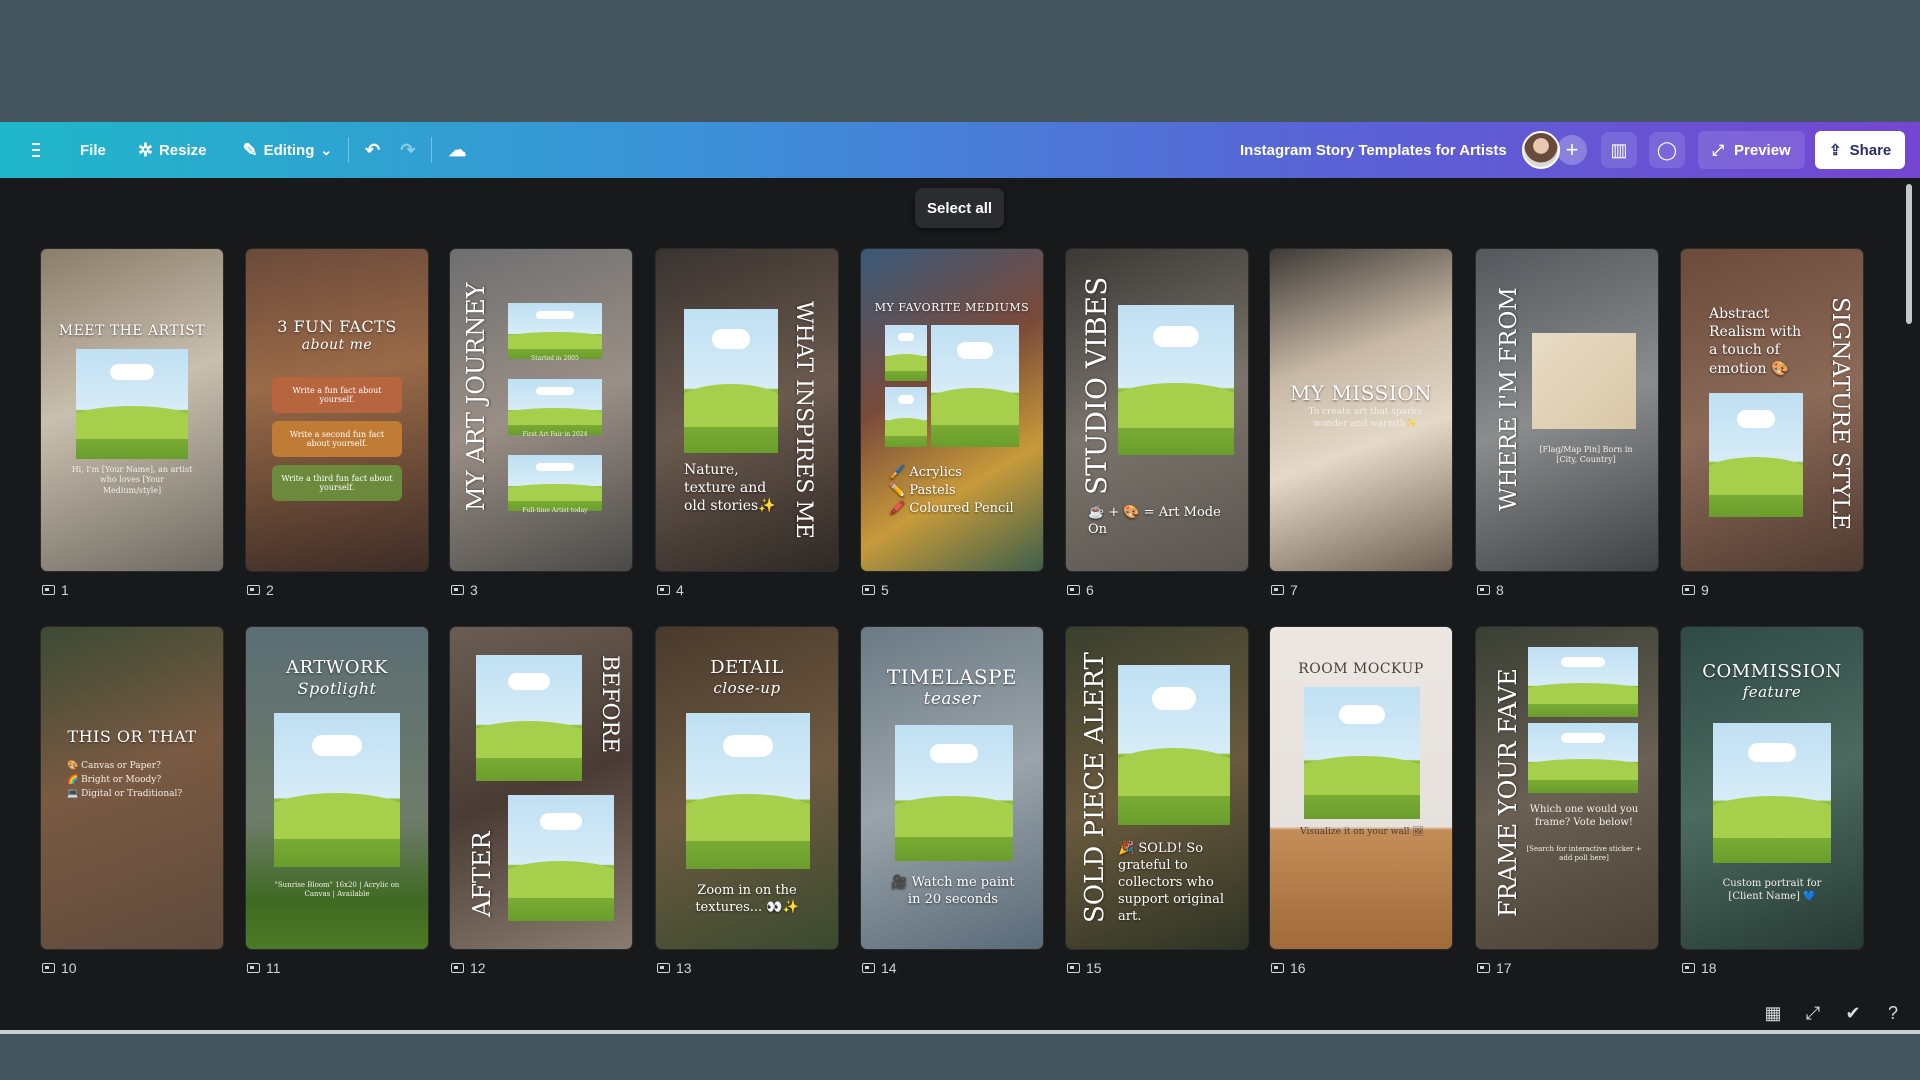 This screenshot has height=1080, width=1920. Describe the element at coordinates (1853, 1013) in the screenshot. I see `check-button: ✔` at that location.